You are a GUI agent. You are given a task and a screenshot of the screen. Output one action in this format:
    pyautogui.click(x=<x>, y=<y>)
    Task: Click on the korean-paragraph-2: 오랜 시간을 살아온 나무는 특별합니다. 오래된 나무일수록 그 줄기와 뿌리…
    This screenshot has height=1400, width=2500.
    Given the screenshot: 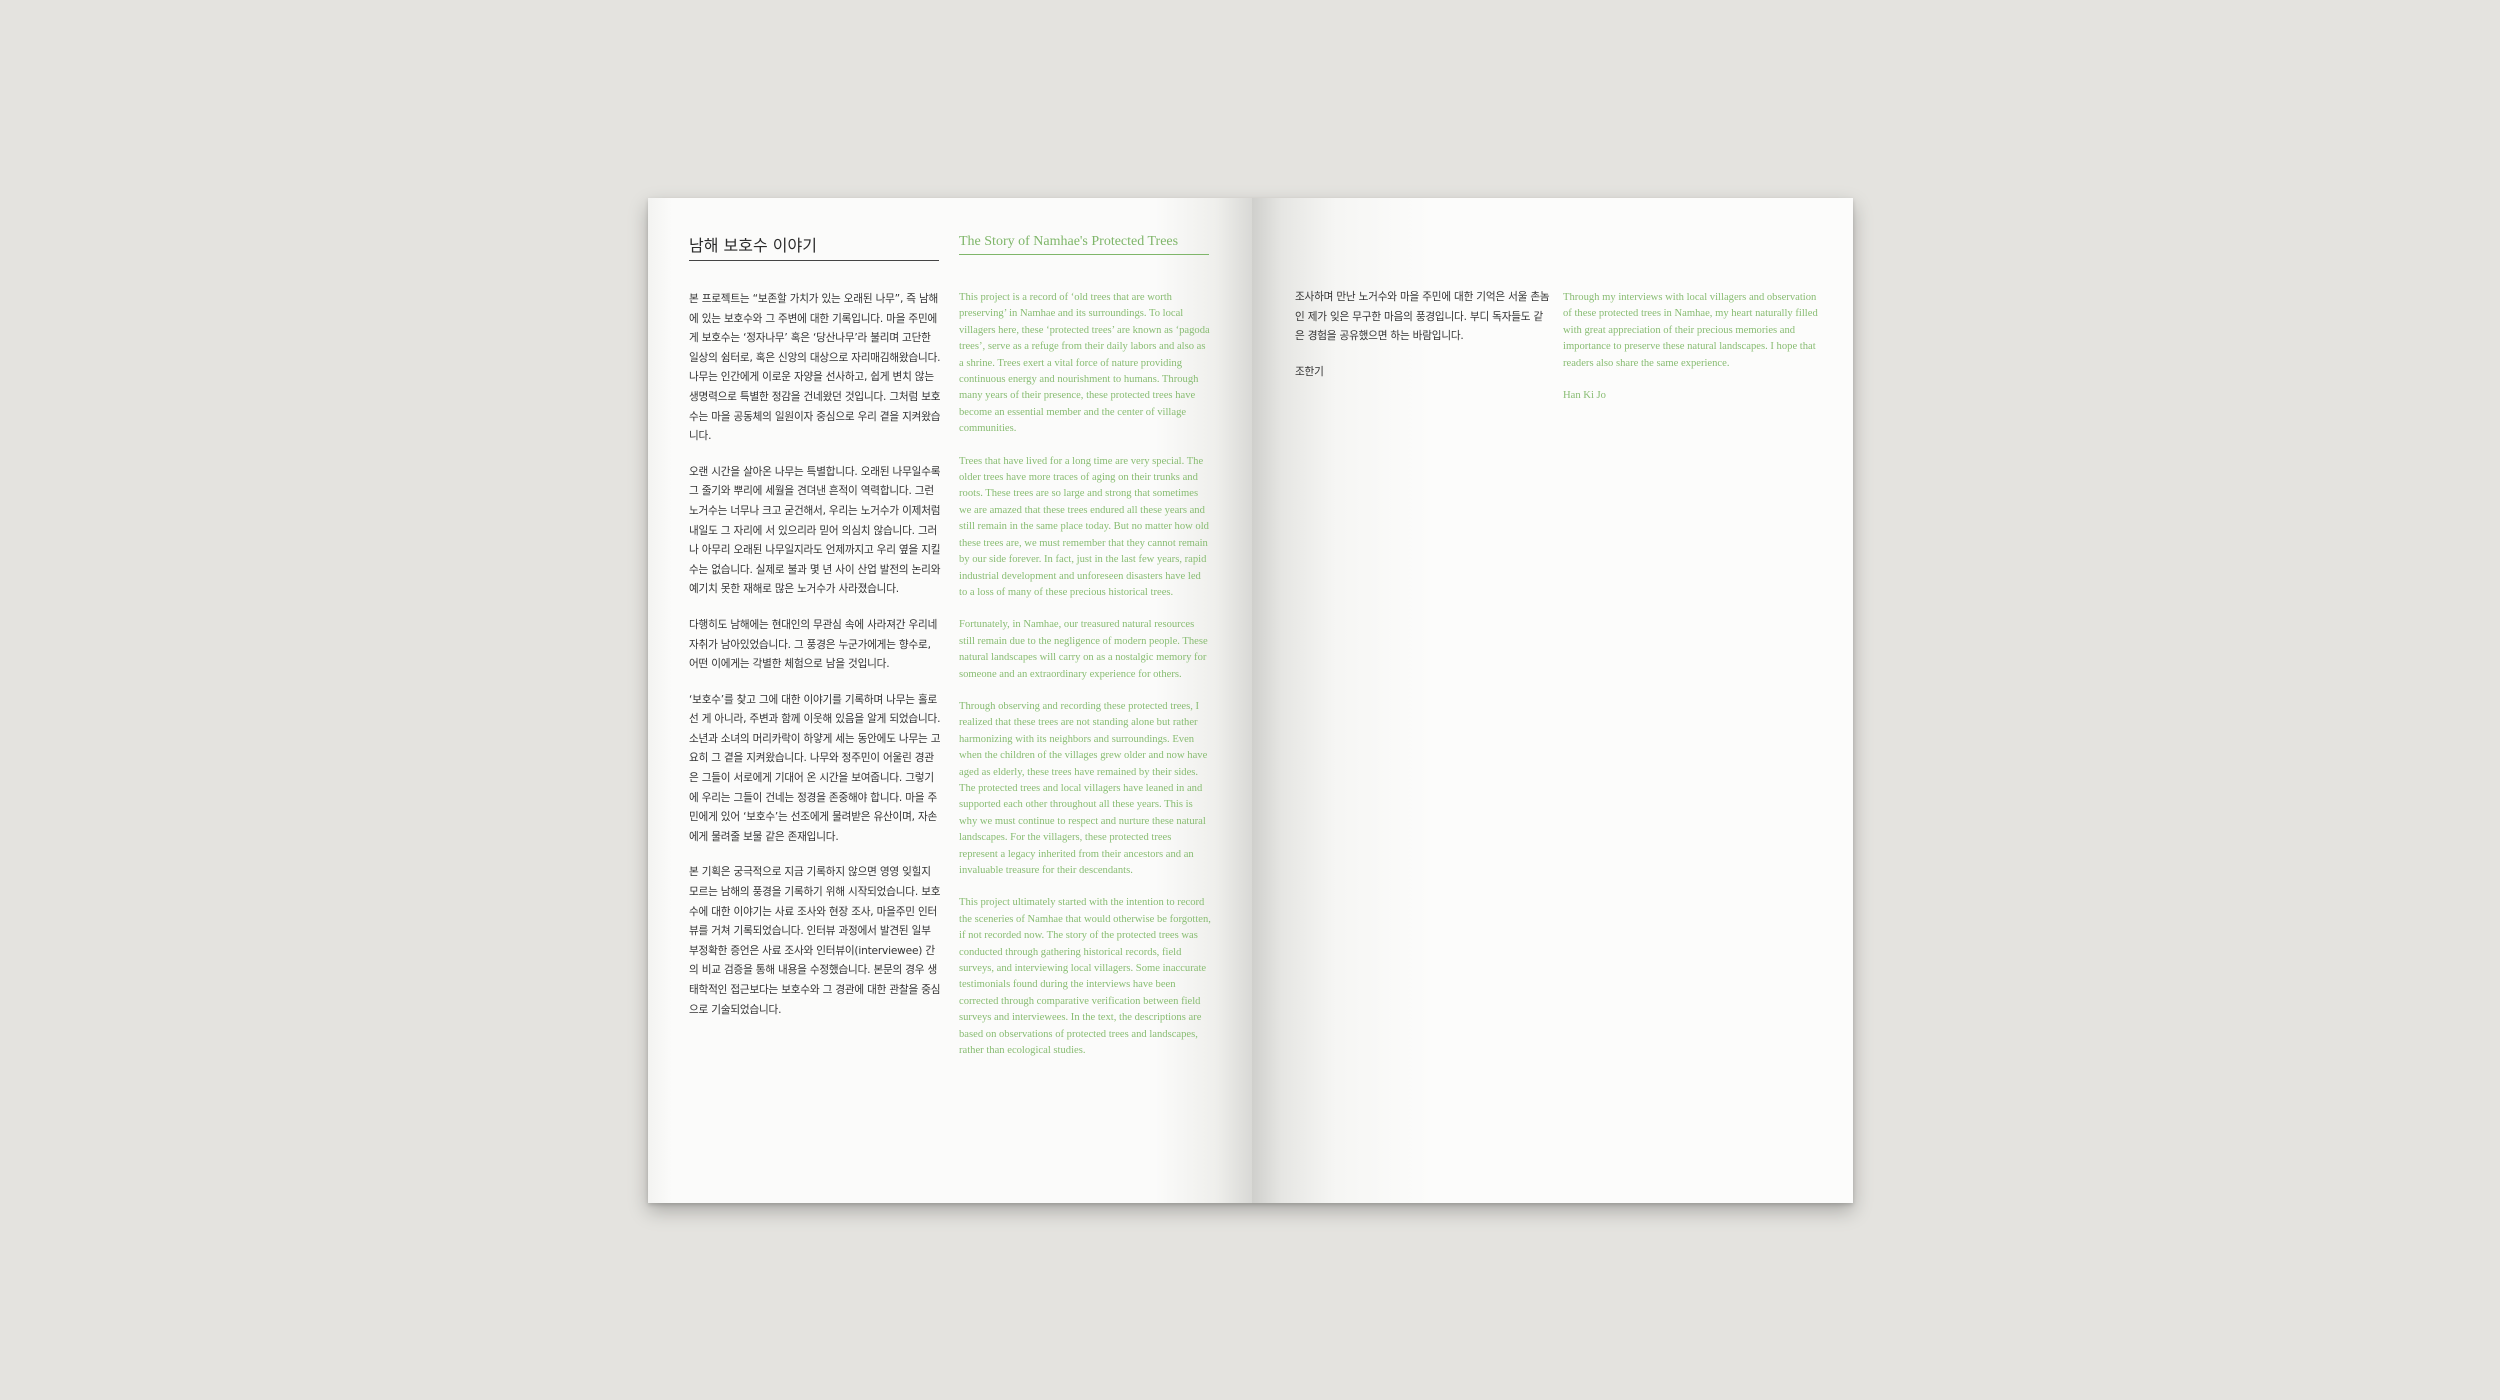 What is the action you would take?
    pyautogui.click(x=815, y=530)
    